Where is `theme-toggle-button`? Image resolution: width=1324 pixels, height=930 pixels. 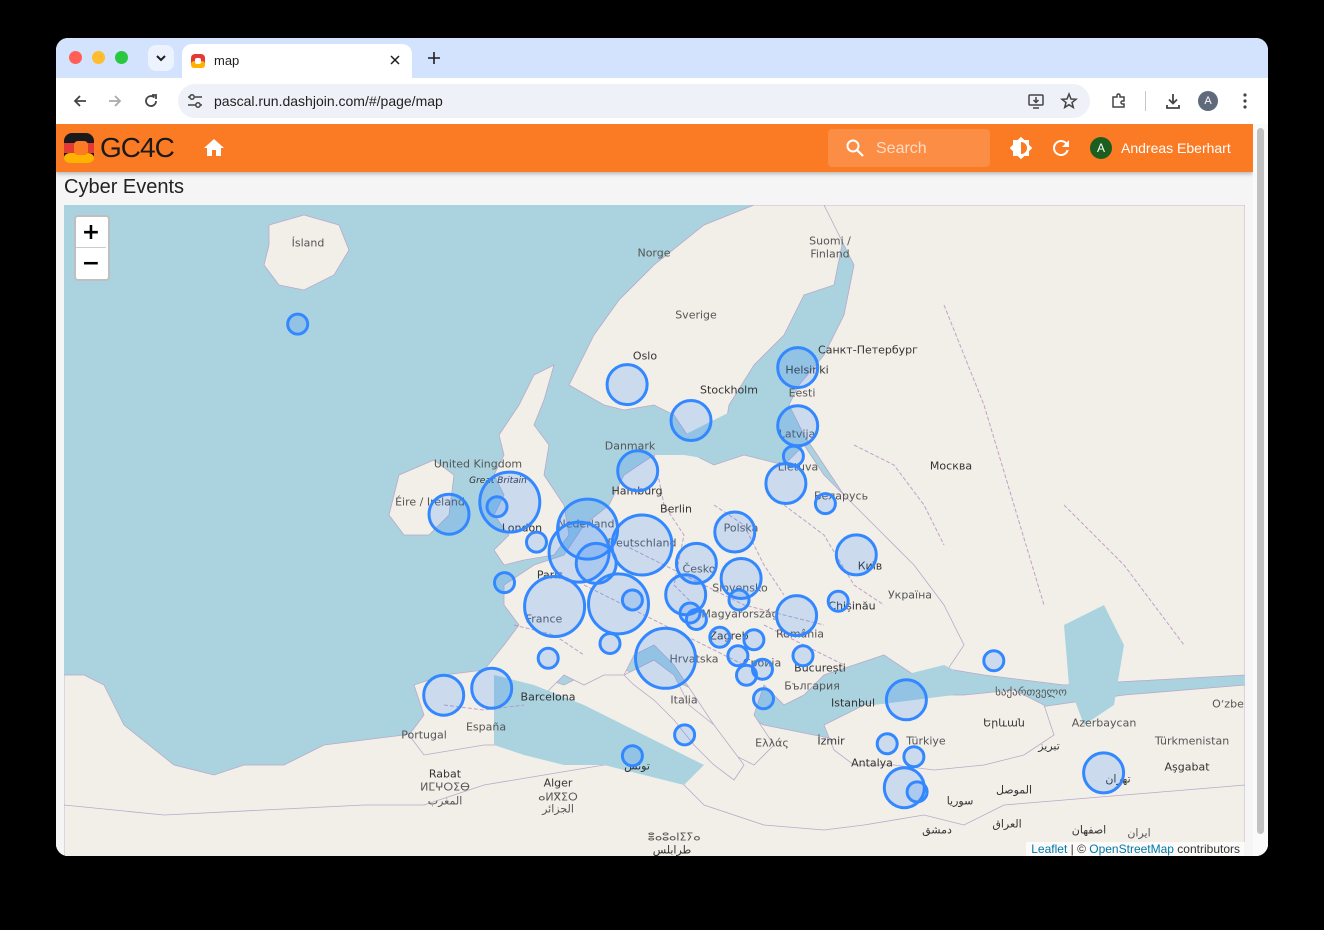
theme-toggle-button is located at coordinates (1021, 148).